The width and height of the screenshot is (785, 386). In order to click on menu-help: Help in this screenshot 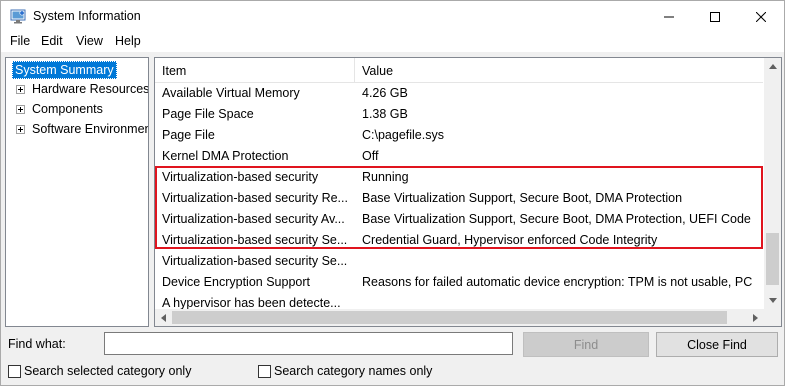, I will do `click(128, 41)`.